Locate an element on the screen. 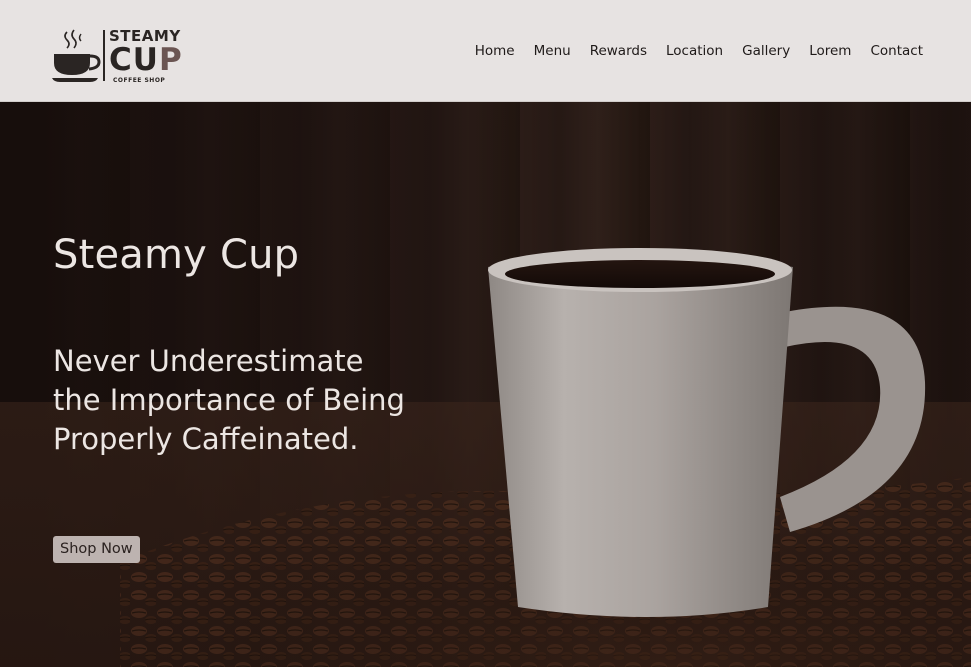 The image size is (971, 667). coffee-cup-icon is located at coordinates (76, 55).